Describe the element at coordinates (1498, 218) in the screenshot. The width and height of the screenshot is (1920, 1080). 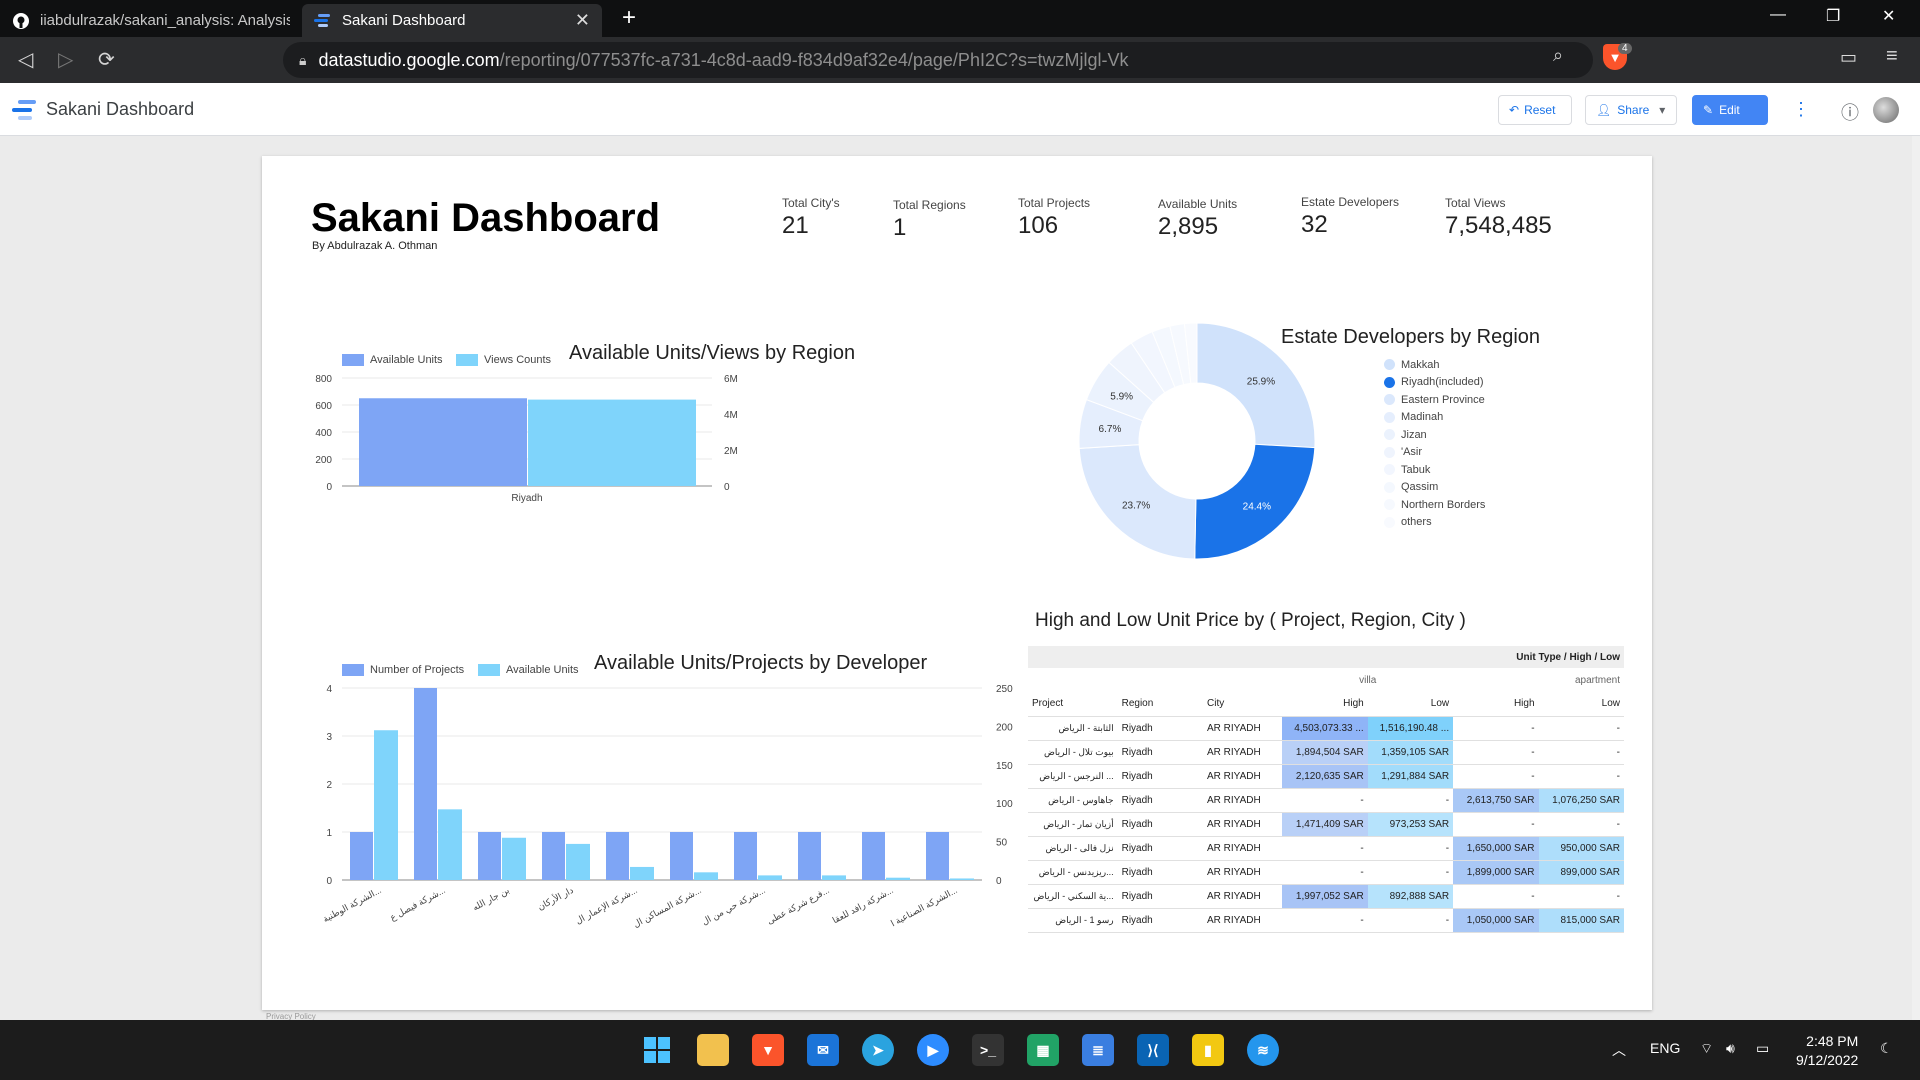
I see `kpi-total-views: Total Views 7,548,485` at that location.